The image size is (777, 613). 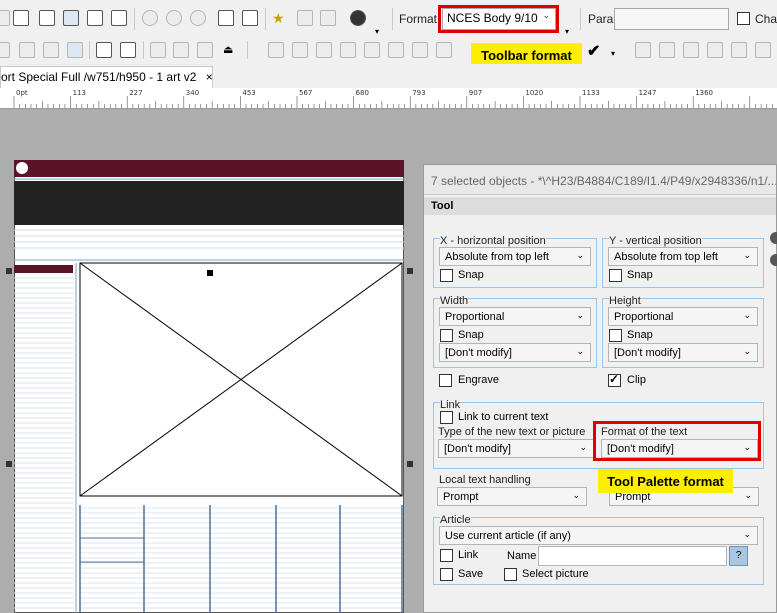 What do you see at coordinates (328, 18) in the screenshot?
I see `arrow-right-icon` at bounding box center [328, 18].